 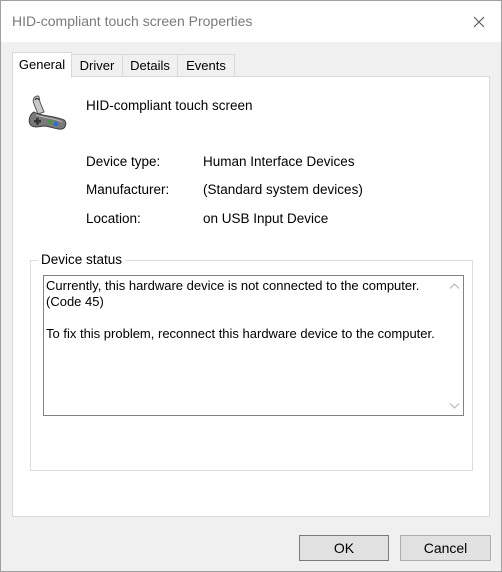 I want to click on scroll-down-icon, so click(x=454, y=406).